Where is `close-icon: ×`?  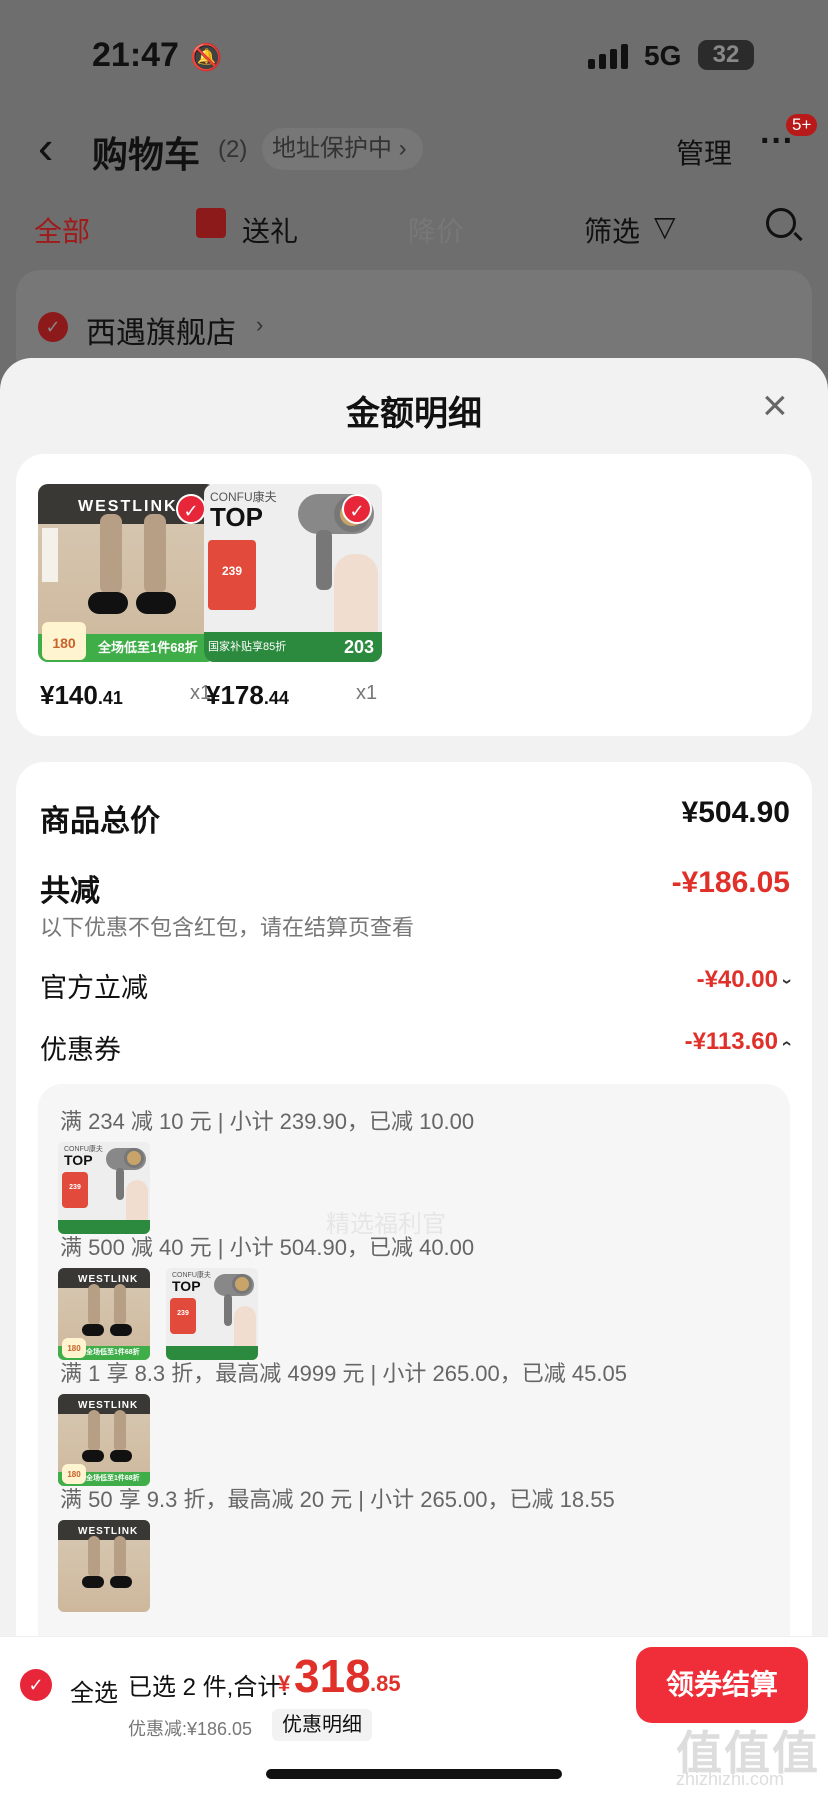 close-icon: × is located at coordinates (775, 406).